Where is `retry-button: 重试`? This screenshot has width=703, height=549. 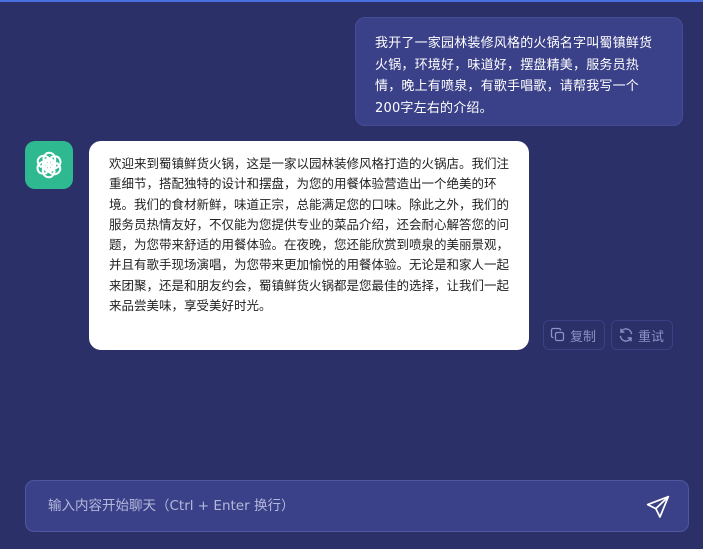
retry-button: 重试 is located at coordinates (642, 335).